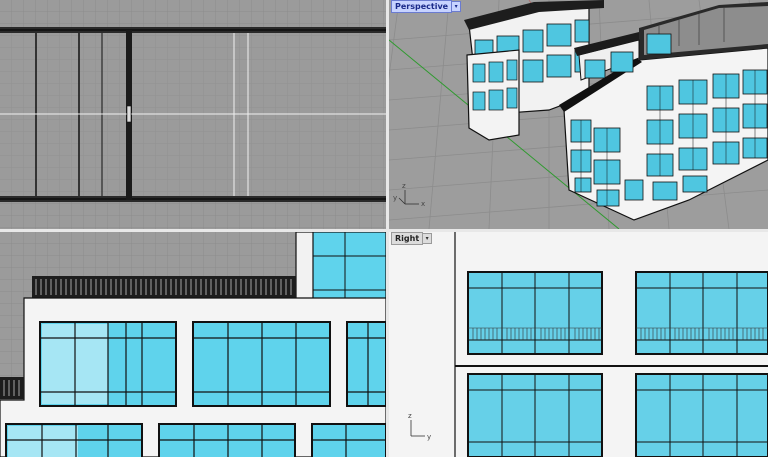 The image size is (768, 457). What do you see at coordinates (384, 230) in the screenshot?
I see `horizontal-splitter` at bounding box center [384, 230].